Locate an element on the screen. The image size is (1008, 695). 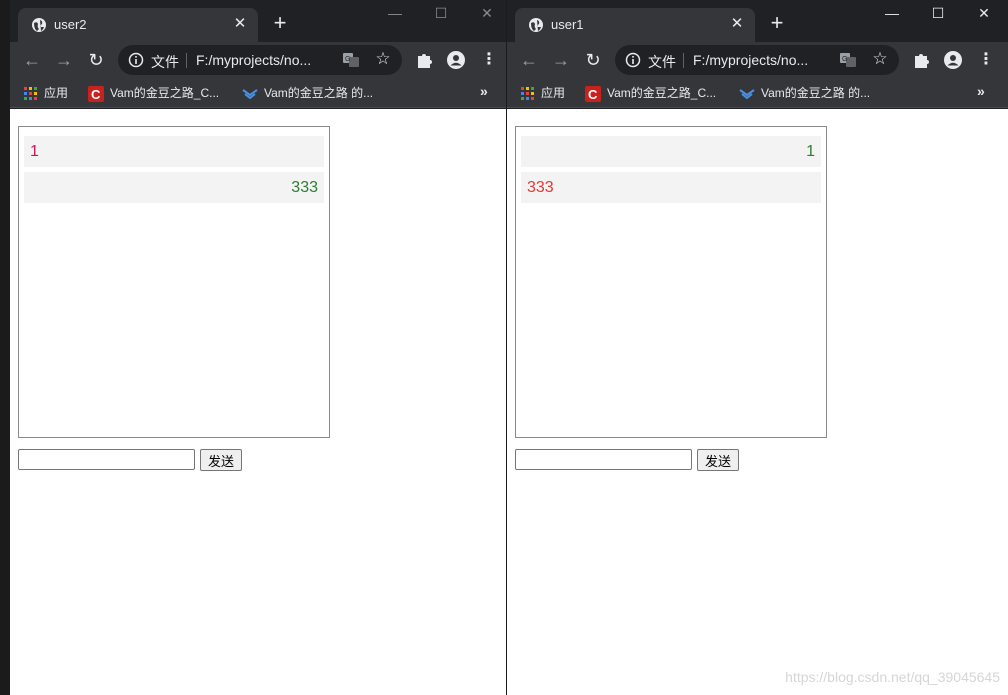
tab-user2: user2 ✕ is located at coordinates (138, 25).